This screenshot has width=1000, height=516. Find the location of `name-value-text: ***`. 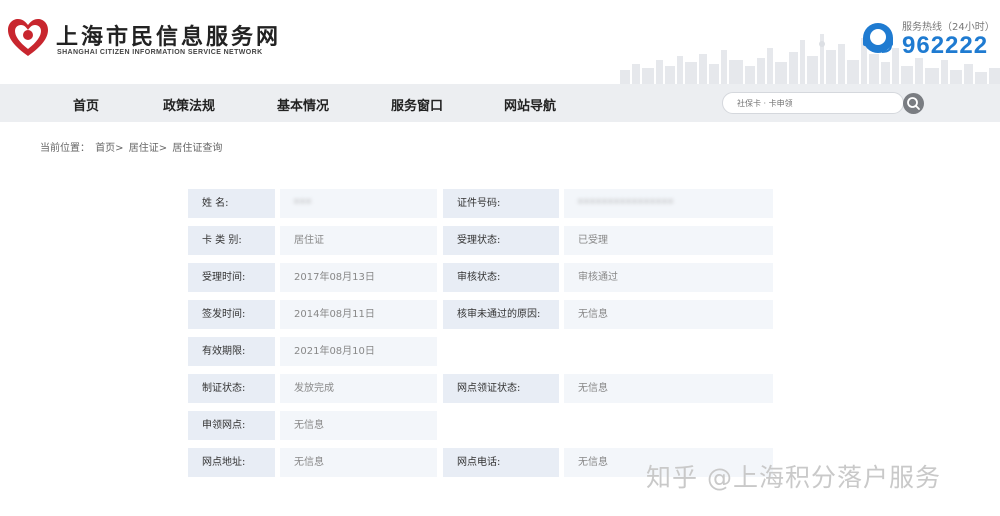

name-value-text: *** is located at coordinates (303, 203).